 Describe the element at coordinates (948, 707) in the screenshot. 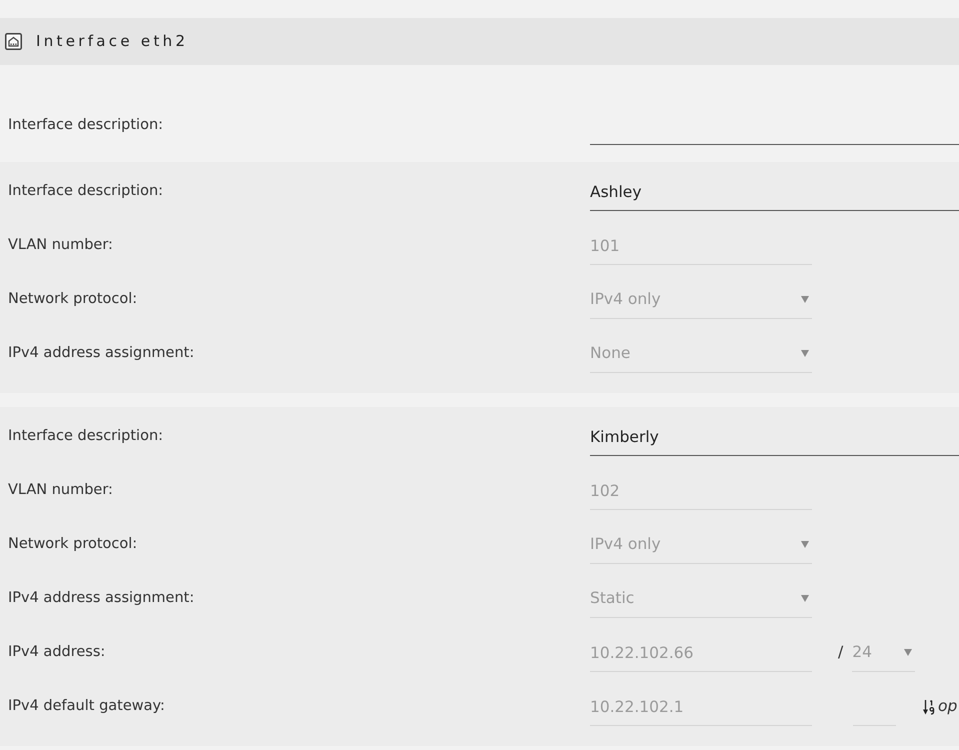

I see `note-text: op` at that location.